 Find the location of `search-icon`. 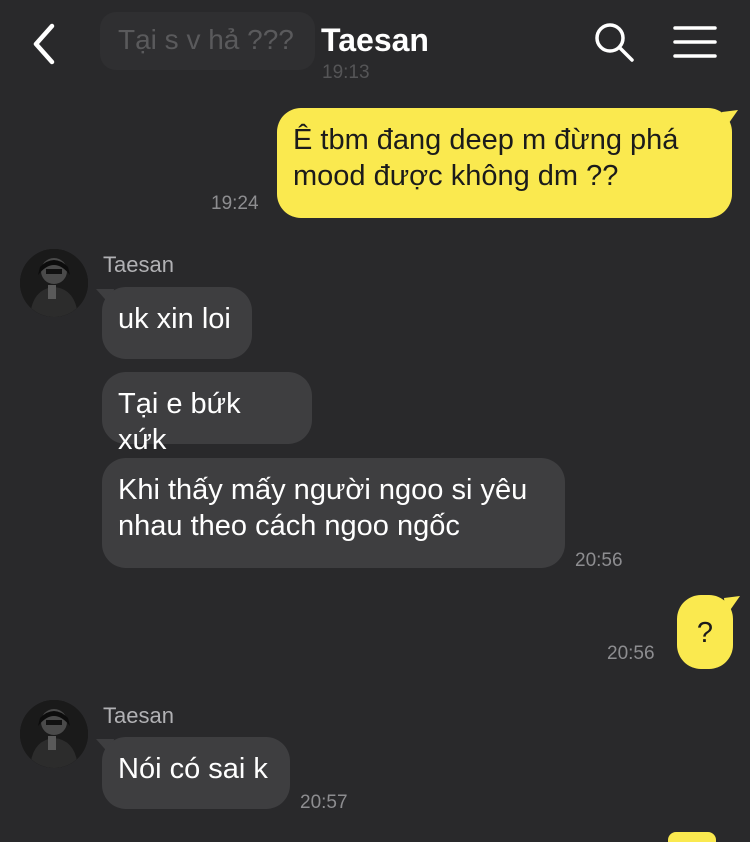

search-icon is located at coordinates (614, 42).